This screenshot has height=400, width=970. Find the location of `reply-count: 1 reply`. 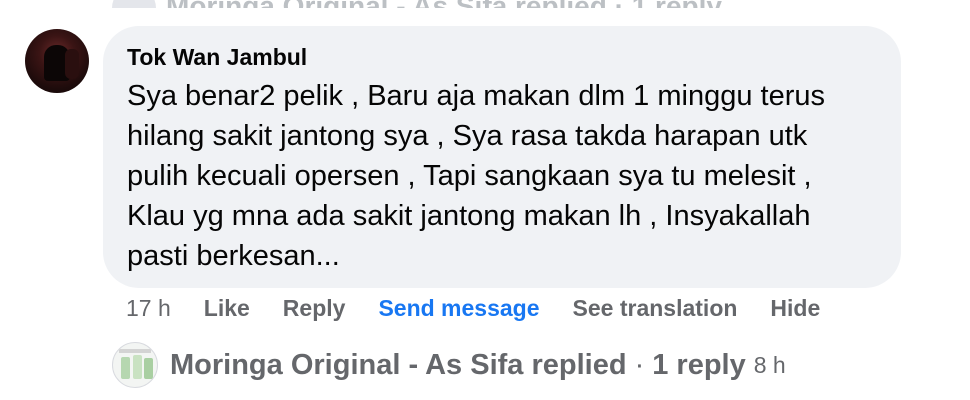

reply-count: 1 reply is located at coordinates (699, 365).